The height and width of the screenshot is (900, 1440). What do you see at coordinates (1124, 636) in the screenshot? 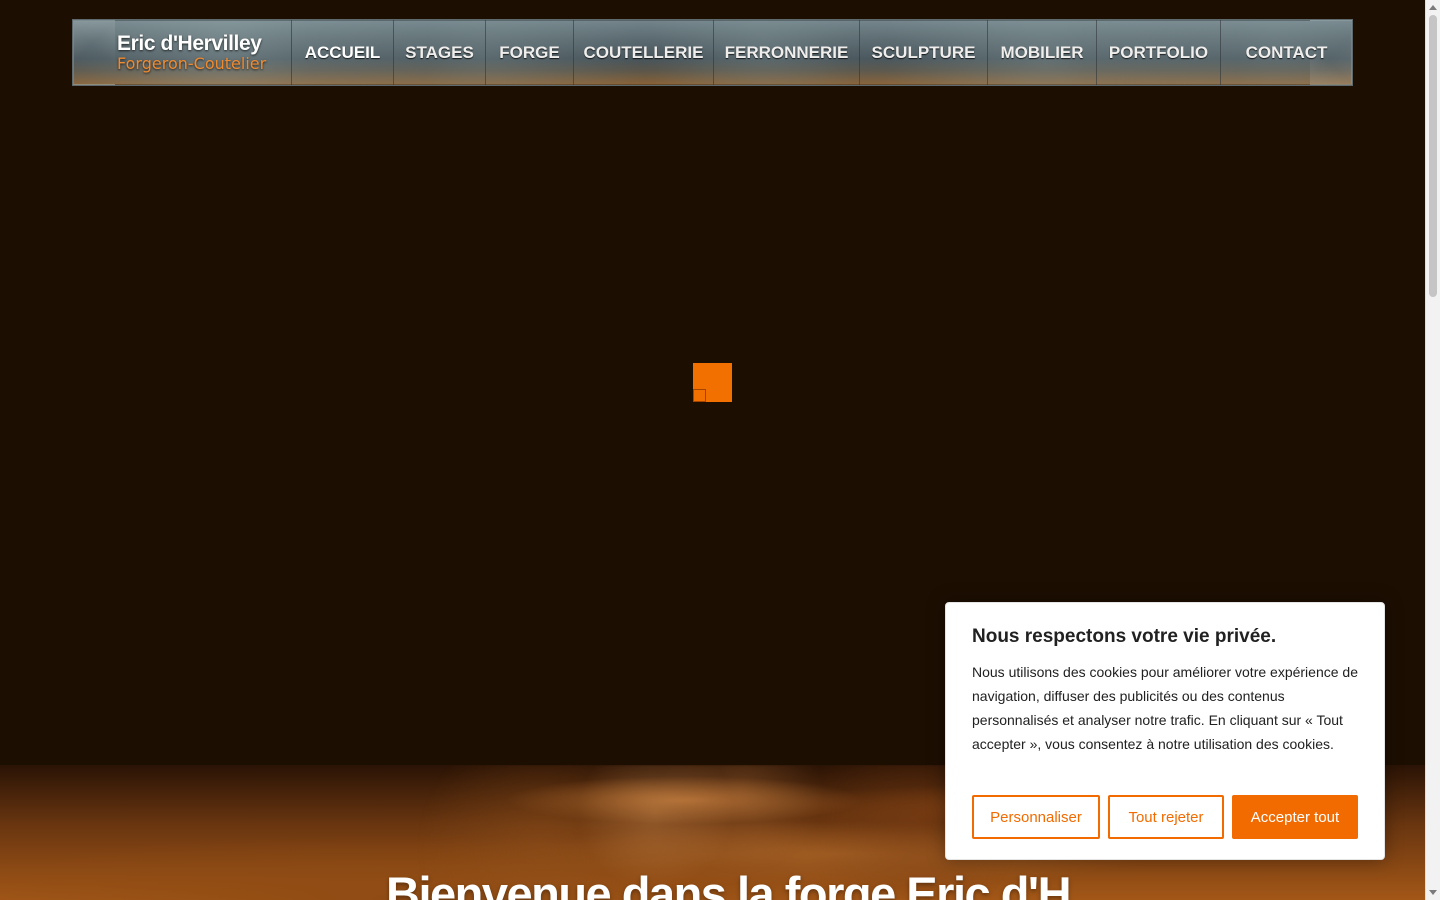
I see `cookie-title: Nous respectons votre vie privée.` at bounding box center [1124, 636].